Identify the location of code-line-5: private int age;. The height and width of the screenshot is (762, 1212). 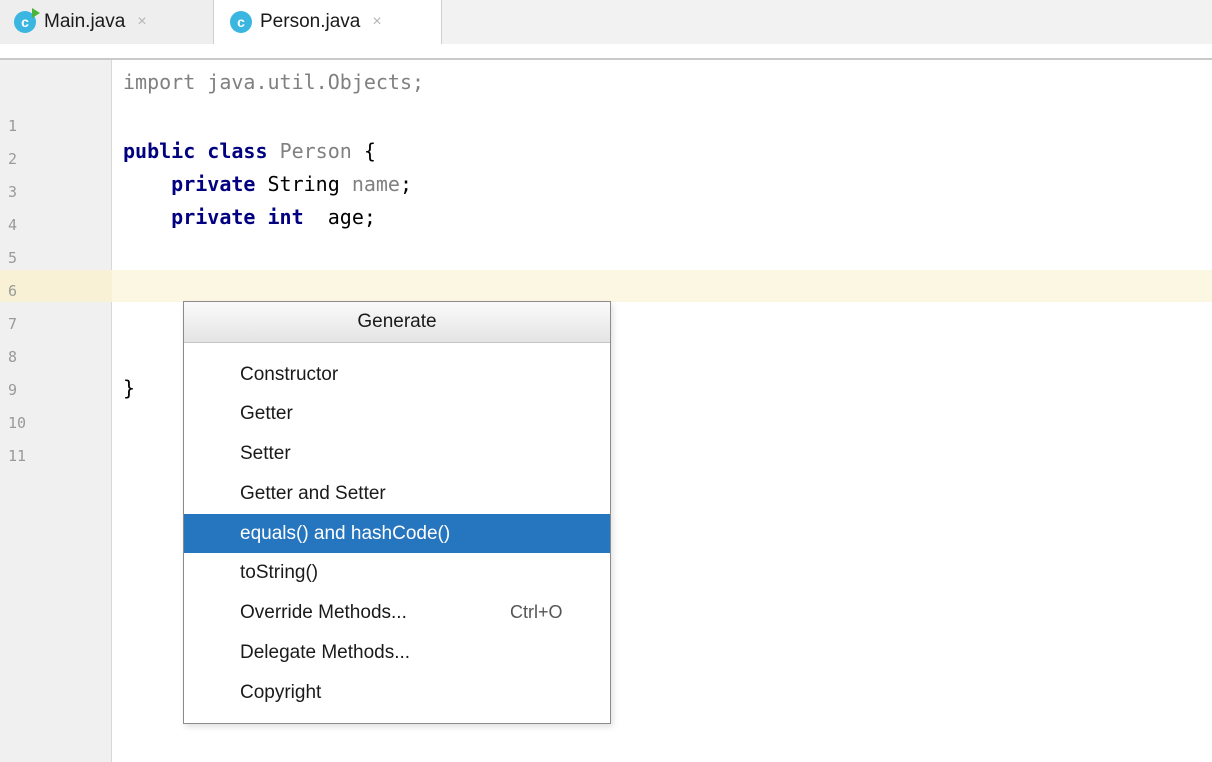
(249, 217).